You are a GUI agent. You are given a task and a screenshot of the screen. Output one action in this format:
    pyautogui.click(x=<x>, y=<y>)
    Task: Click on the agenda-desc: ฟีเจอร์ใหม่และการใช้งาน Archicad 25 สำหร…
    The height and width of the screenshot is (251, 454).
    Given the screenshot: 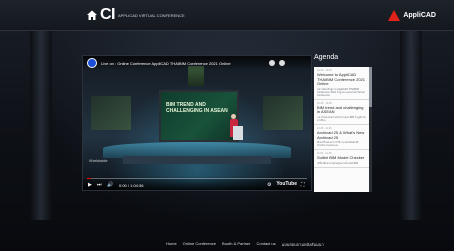 What is the action you would take?
    pyautogui.click(x=338, y=144)
    